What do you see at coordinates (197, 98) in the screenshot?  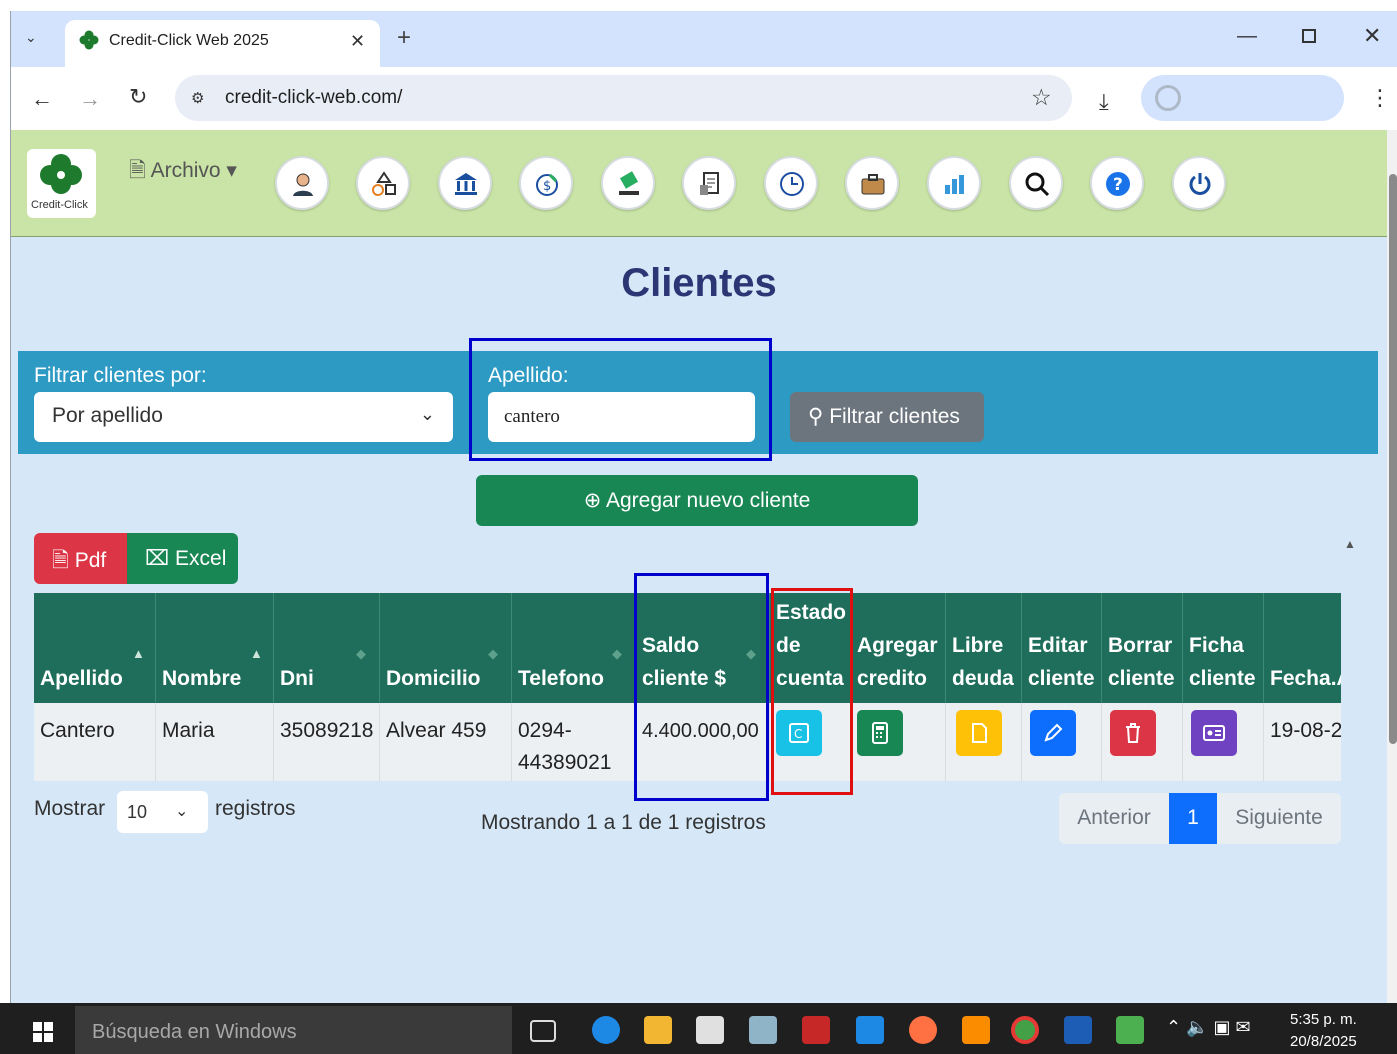 I see `site-settings-icon: ⚙` at bounding box center [197, 98].